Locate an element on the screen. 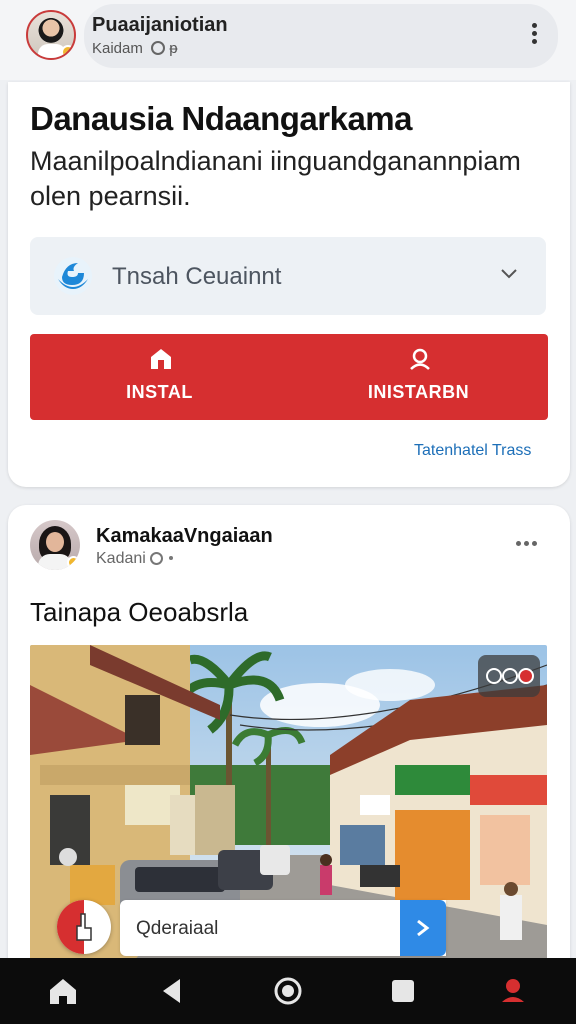 The image size is (576, 1024). header-name: Puaaijaniotian is located at coordinates (160, 25).